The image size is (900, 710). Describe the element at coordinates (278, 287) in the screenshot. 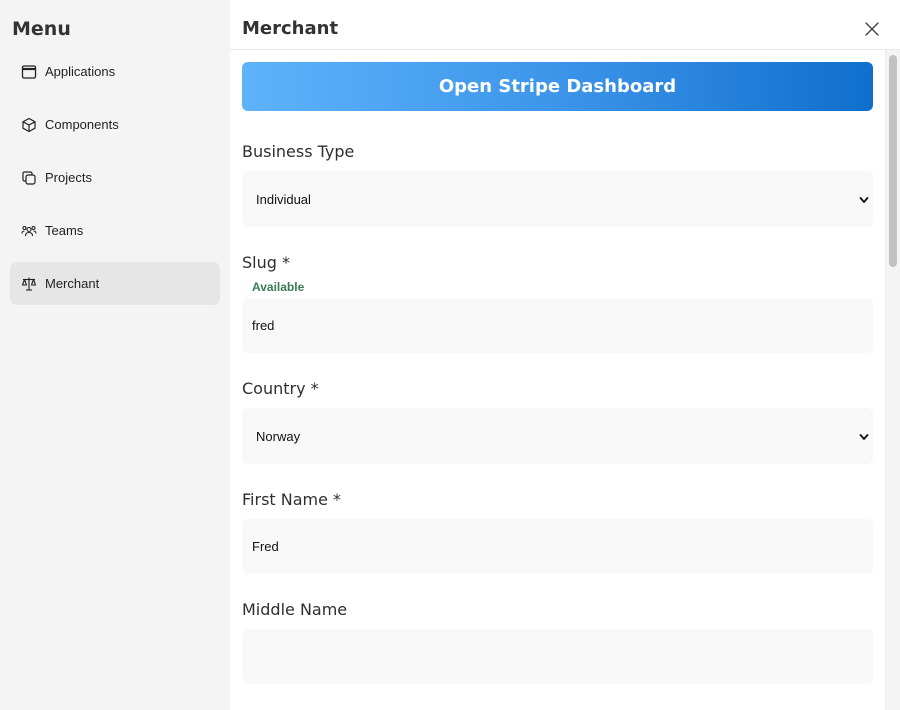

I see `slug-status: Available` at that location.